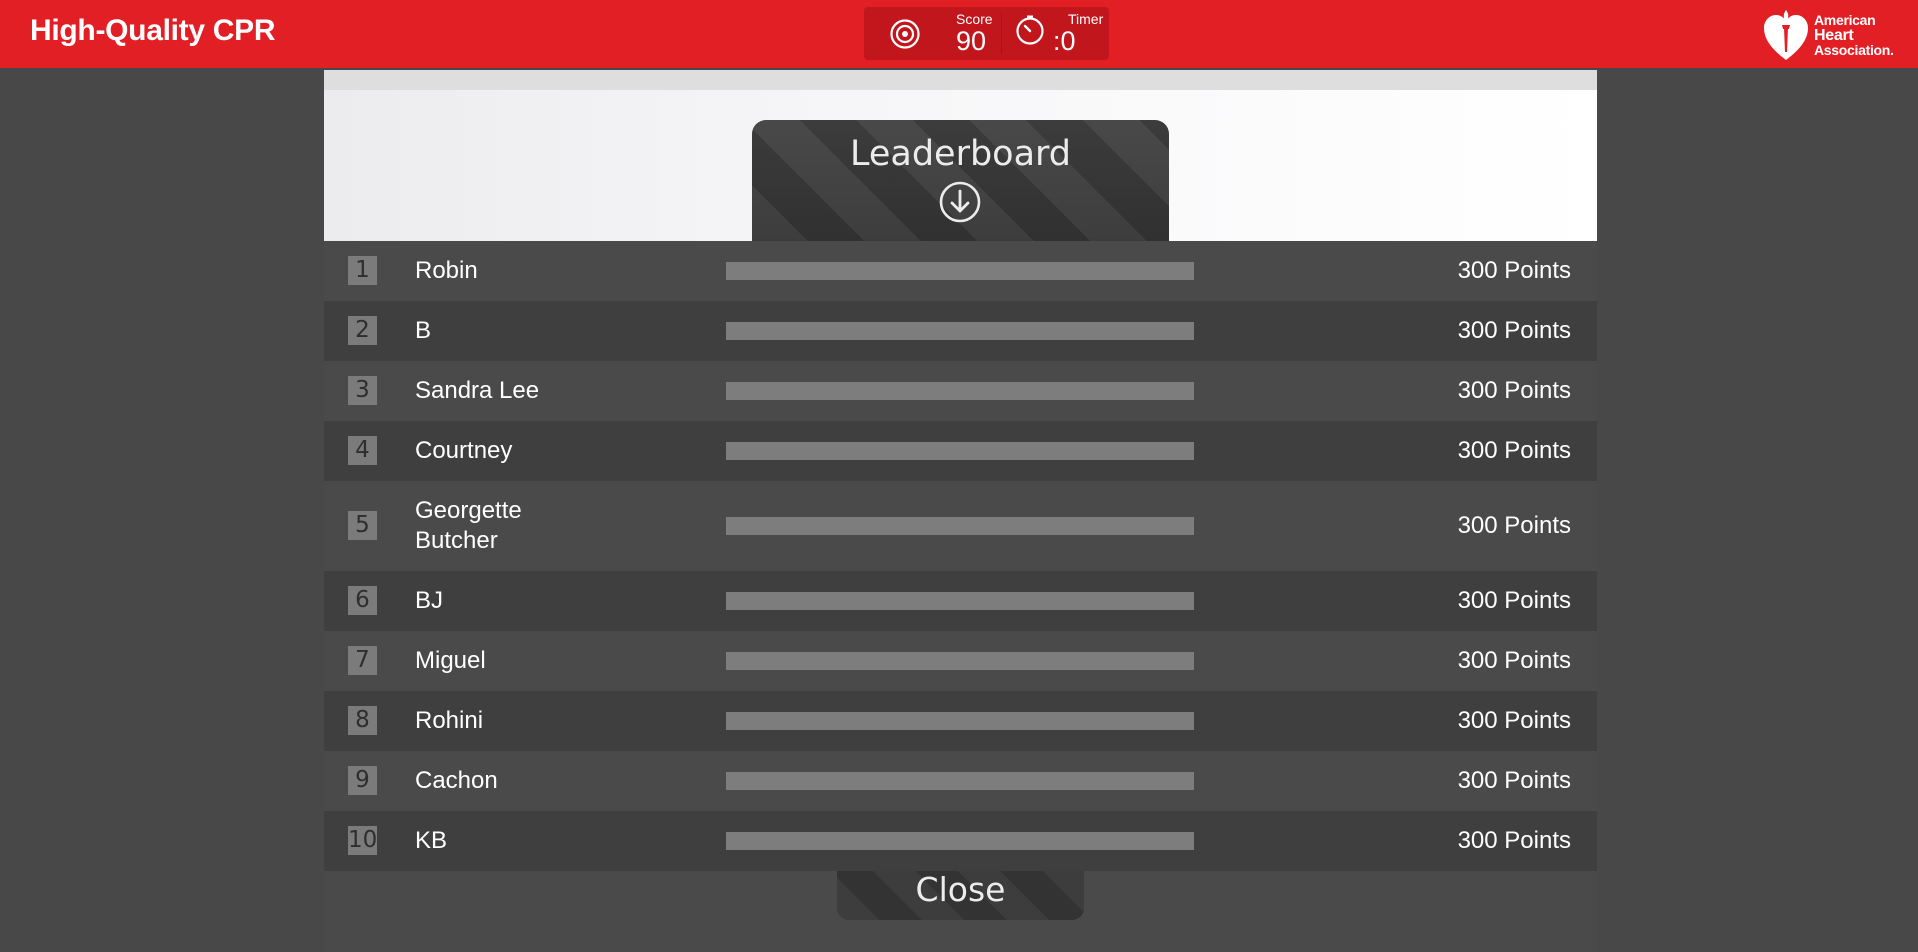 Image resolution: width=1918 pixels, height=952 pixels. I want to click on rank-badge: 2, so click(362, 330).